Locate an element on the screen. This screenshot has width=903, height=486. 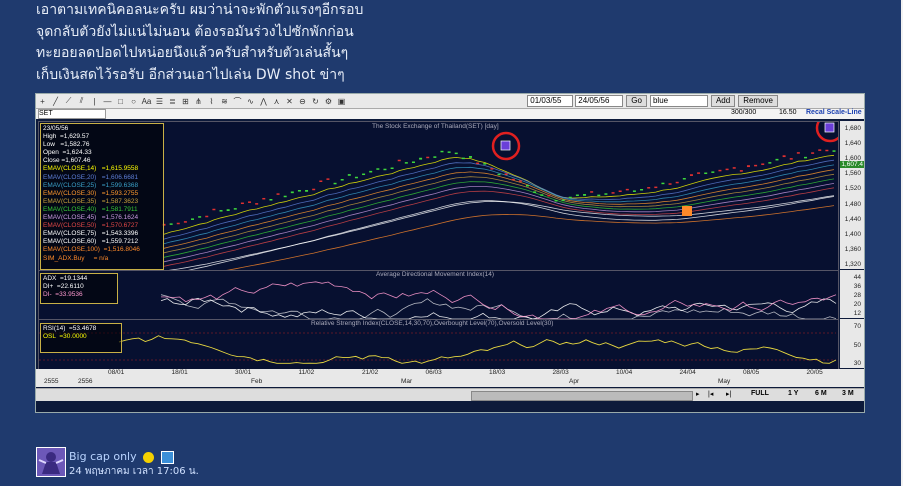
legend-entry: ADX =19.1344 is located at coordinates (65, 278).